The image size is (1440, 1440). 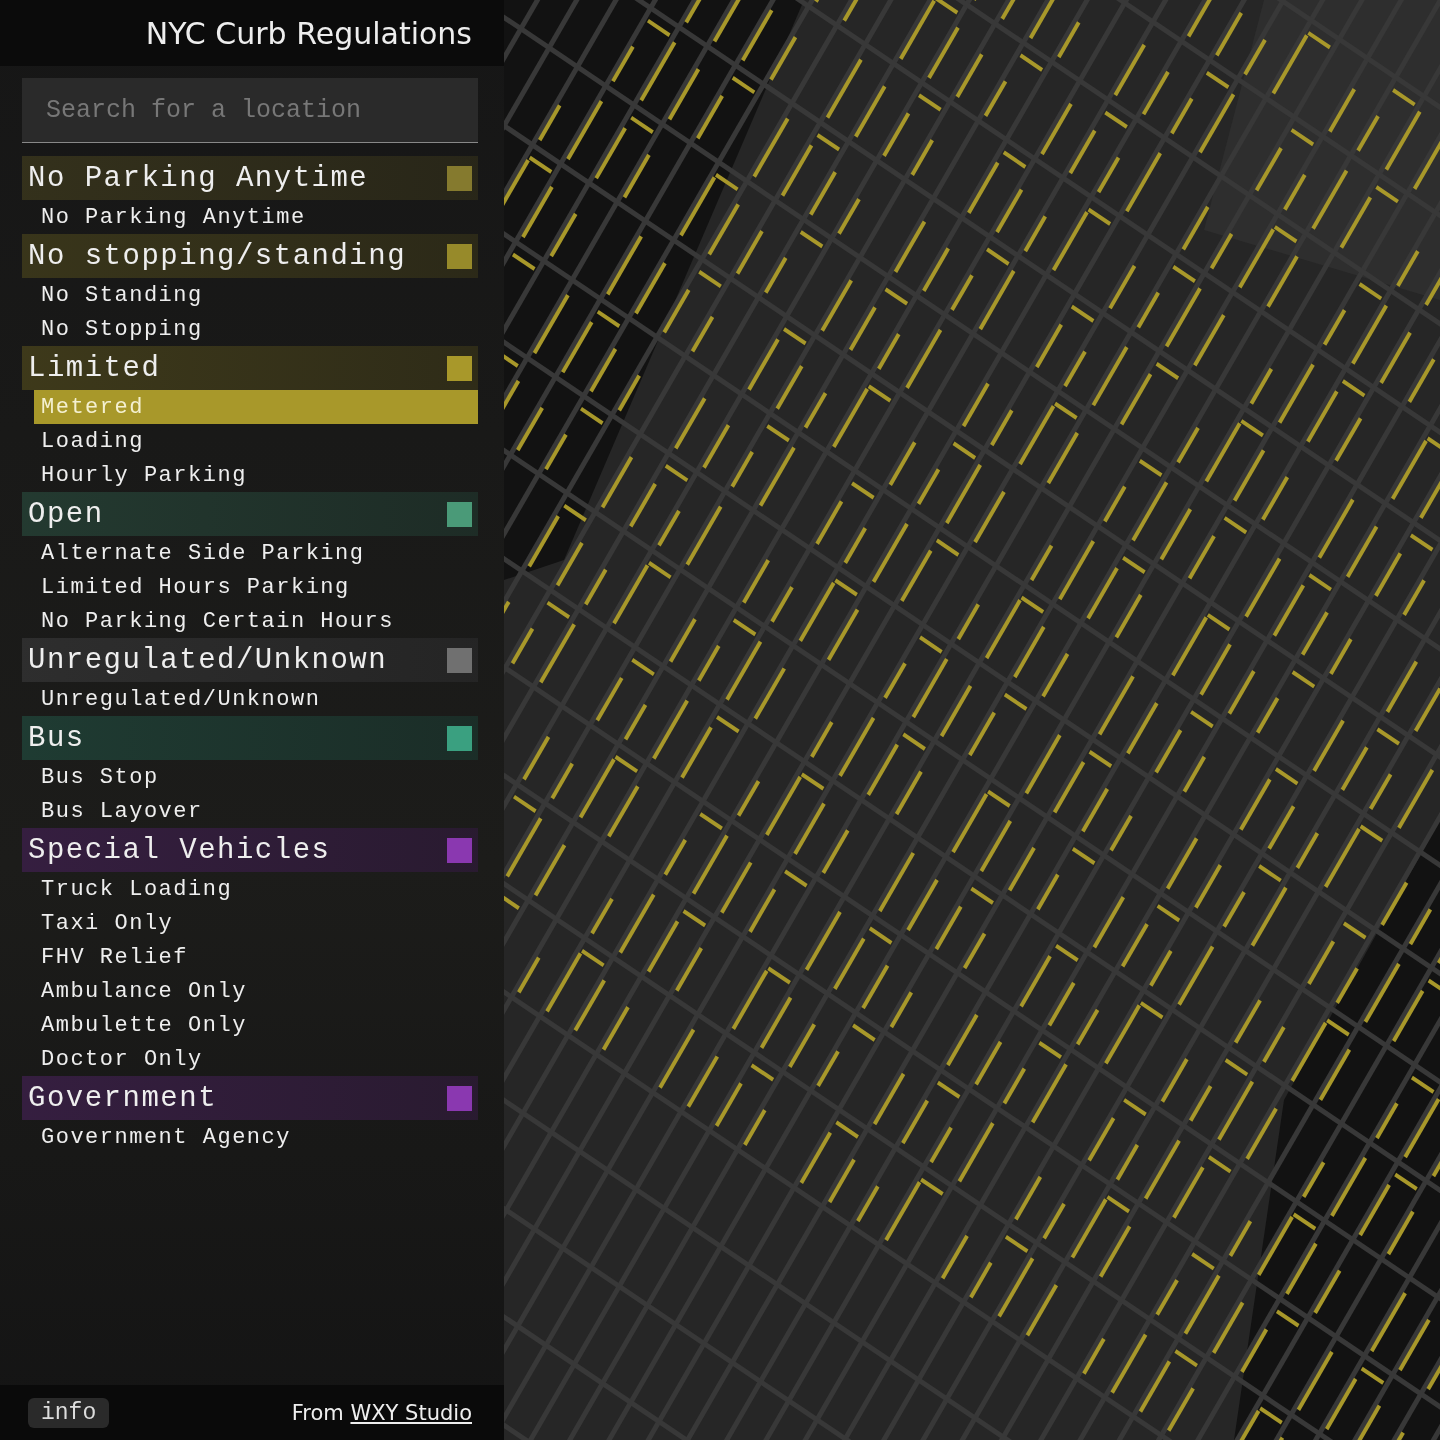 I want to click on studio-link: WXY Studio, so click(x=411, y=1412).